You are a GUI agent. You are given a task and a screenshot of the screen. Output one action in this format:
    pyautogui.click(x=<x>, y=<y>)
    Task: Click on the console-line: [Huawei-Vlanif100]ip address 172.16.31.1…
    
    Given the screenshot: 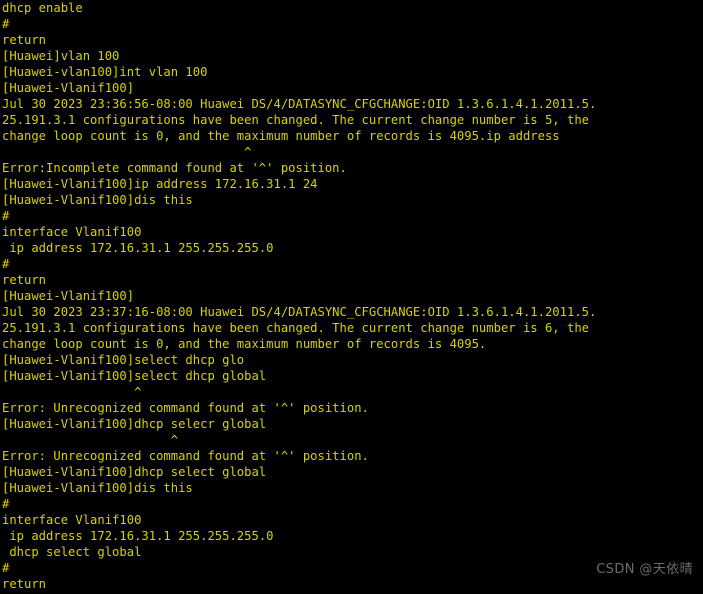 What is the action you would take?
    pyautogui.click(x=160, y=184)
    